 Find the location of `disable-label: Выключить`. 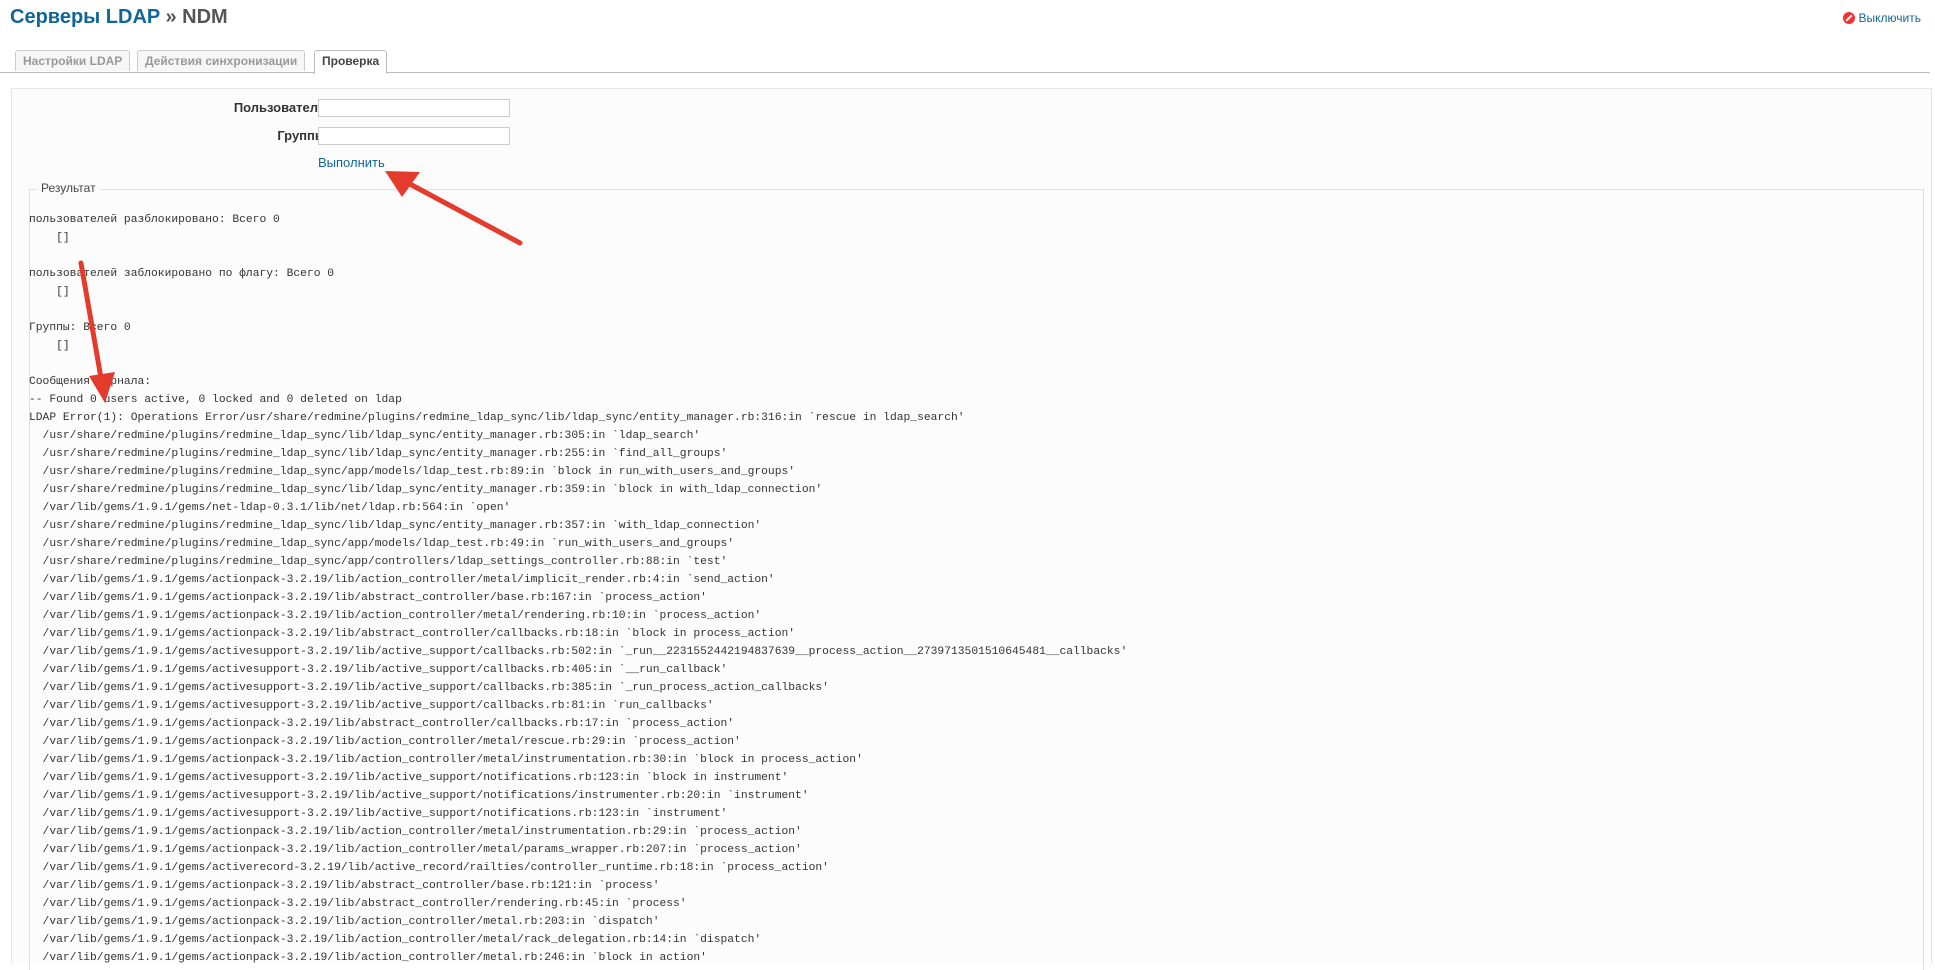

disable-label: Выключить is located at coordinates (1889, 18).